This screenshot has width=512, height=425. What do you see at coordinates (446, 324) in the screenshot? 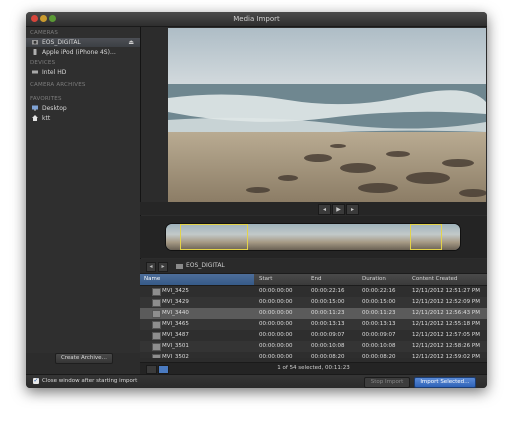
I see `cell-created: 12/11/2012 12:55:18 PM` at bounding box center [446, 324].